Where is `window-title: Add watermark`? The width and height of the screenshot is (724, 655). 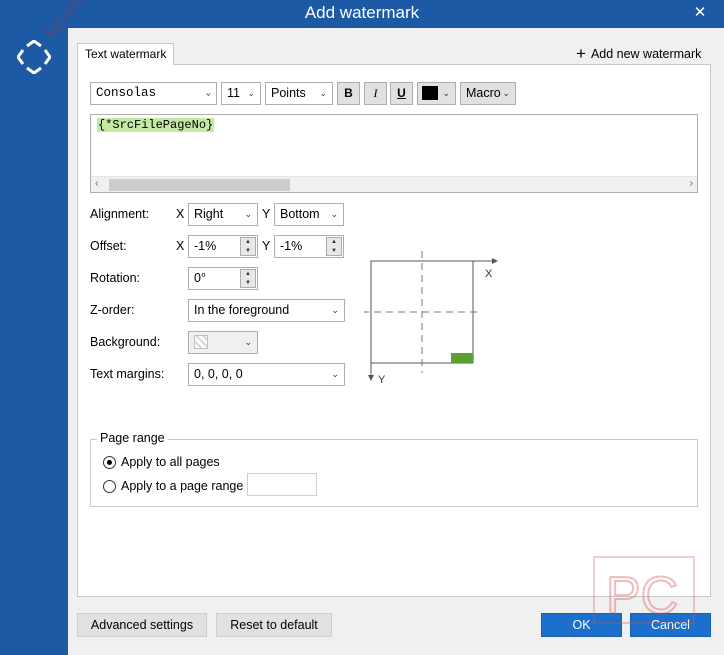
window-title: Add watermark is located at coordinates (362, 12).